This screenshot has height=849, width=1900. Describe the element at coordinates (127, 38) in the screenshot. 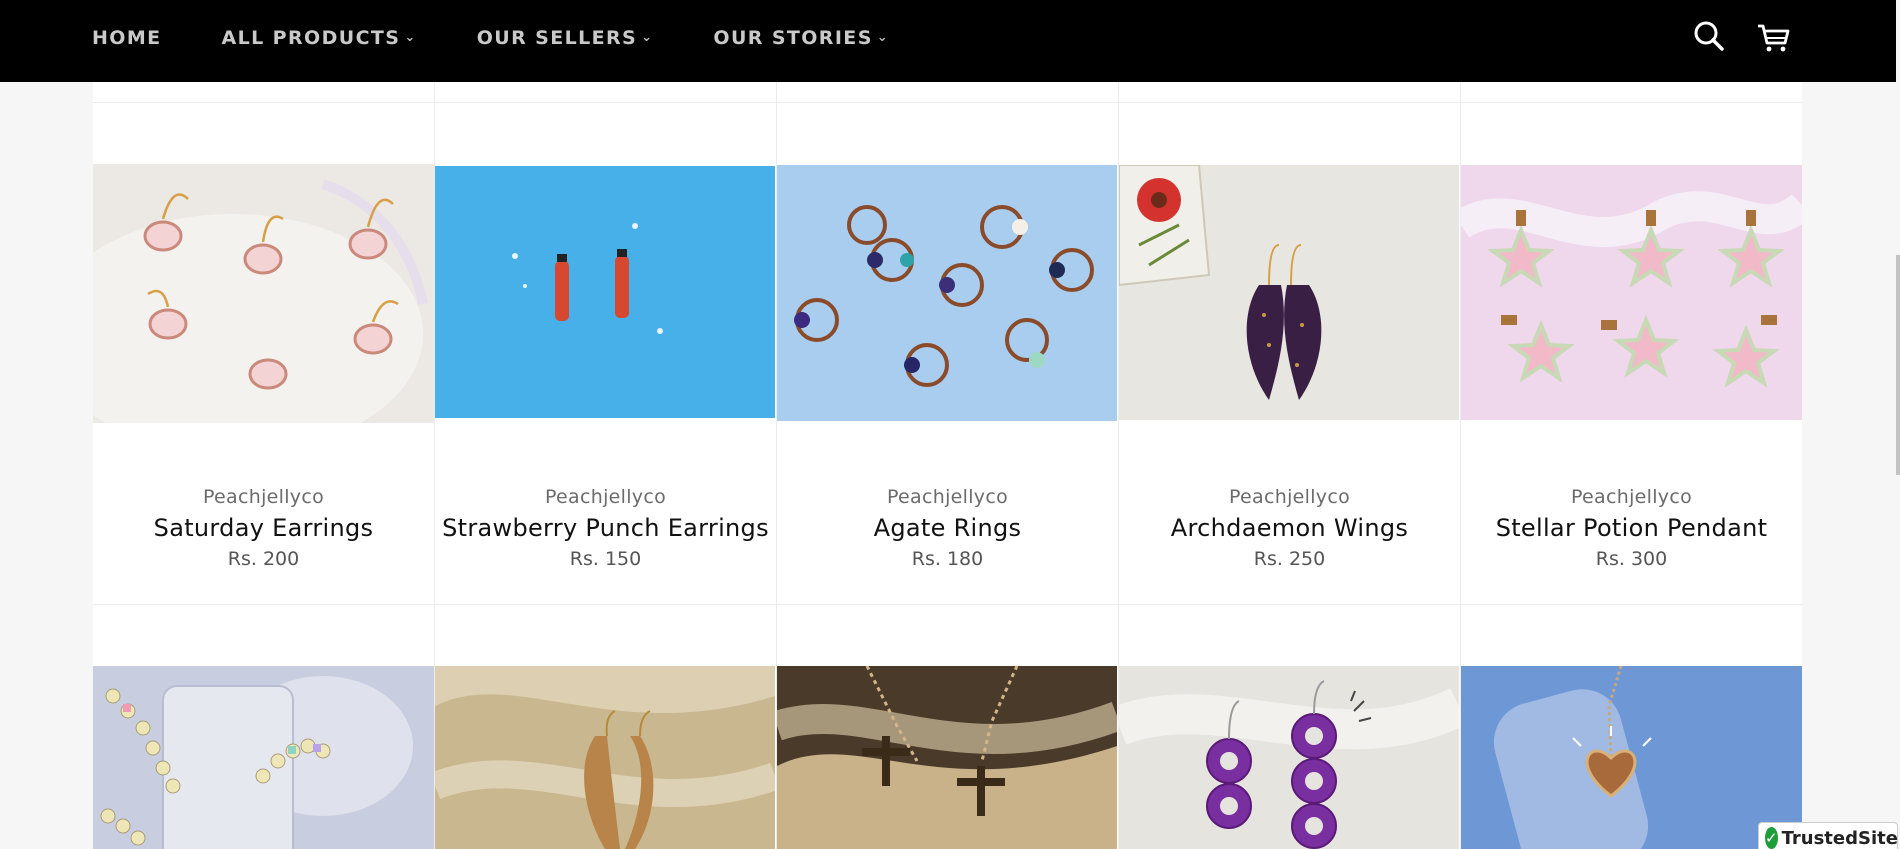

I see `nav-home: HOME` at that location.